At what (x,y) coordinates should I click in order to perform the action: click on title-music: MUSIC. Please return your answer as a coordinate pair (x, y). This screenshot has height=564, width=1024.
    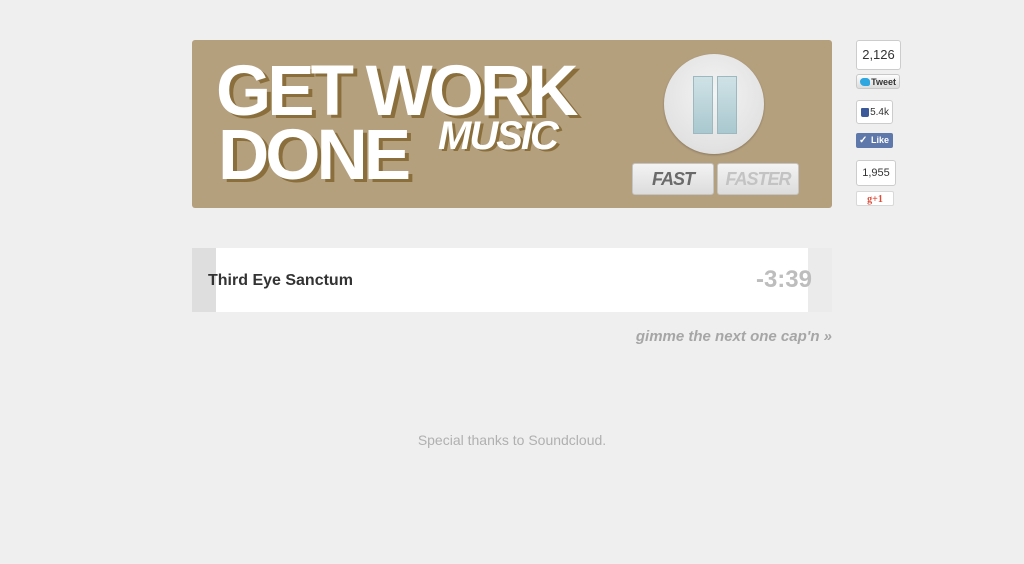
    Looking at the image, I should click on (498, 136).